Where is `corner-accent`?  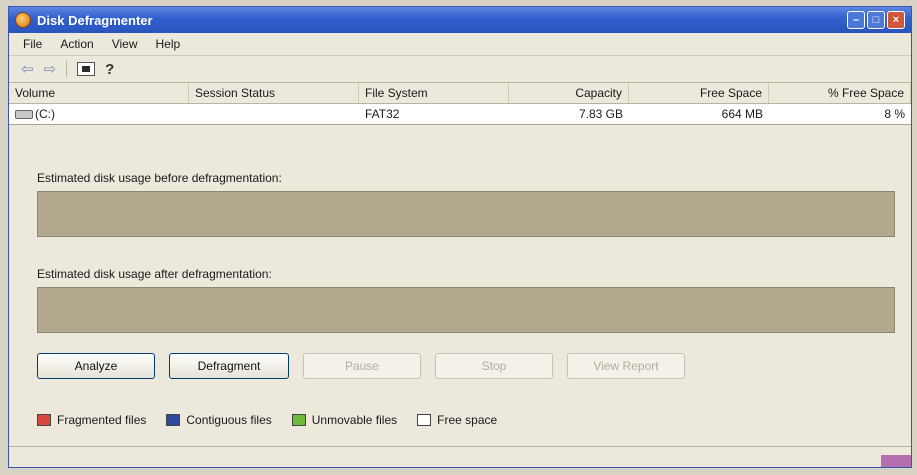 corner-accent is located at coordinates (896, 461).